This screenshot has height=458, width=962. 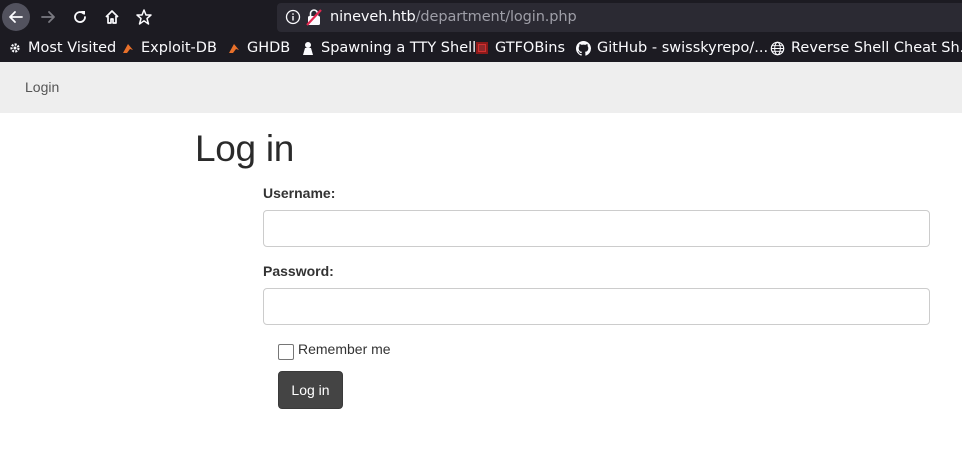 I want to click on password-input, so click(x=596, y=306).